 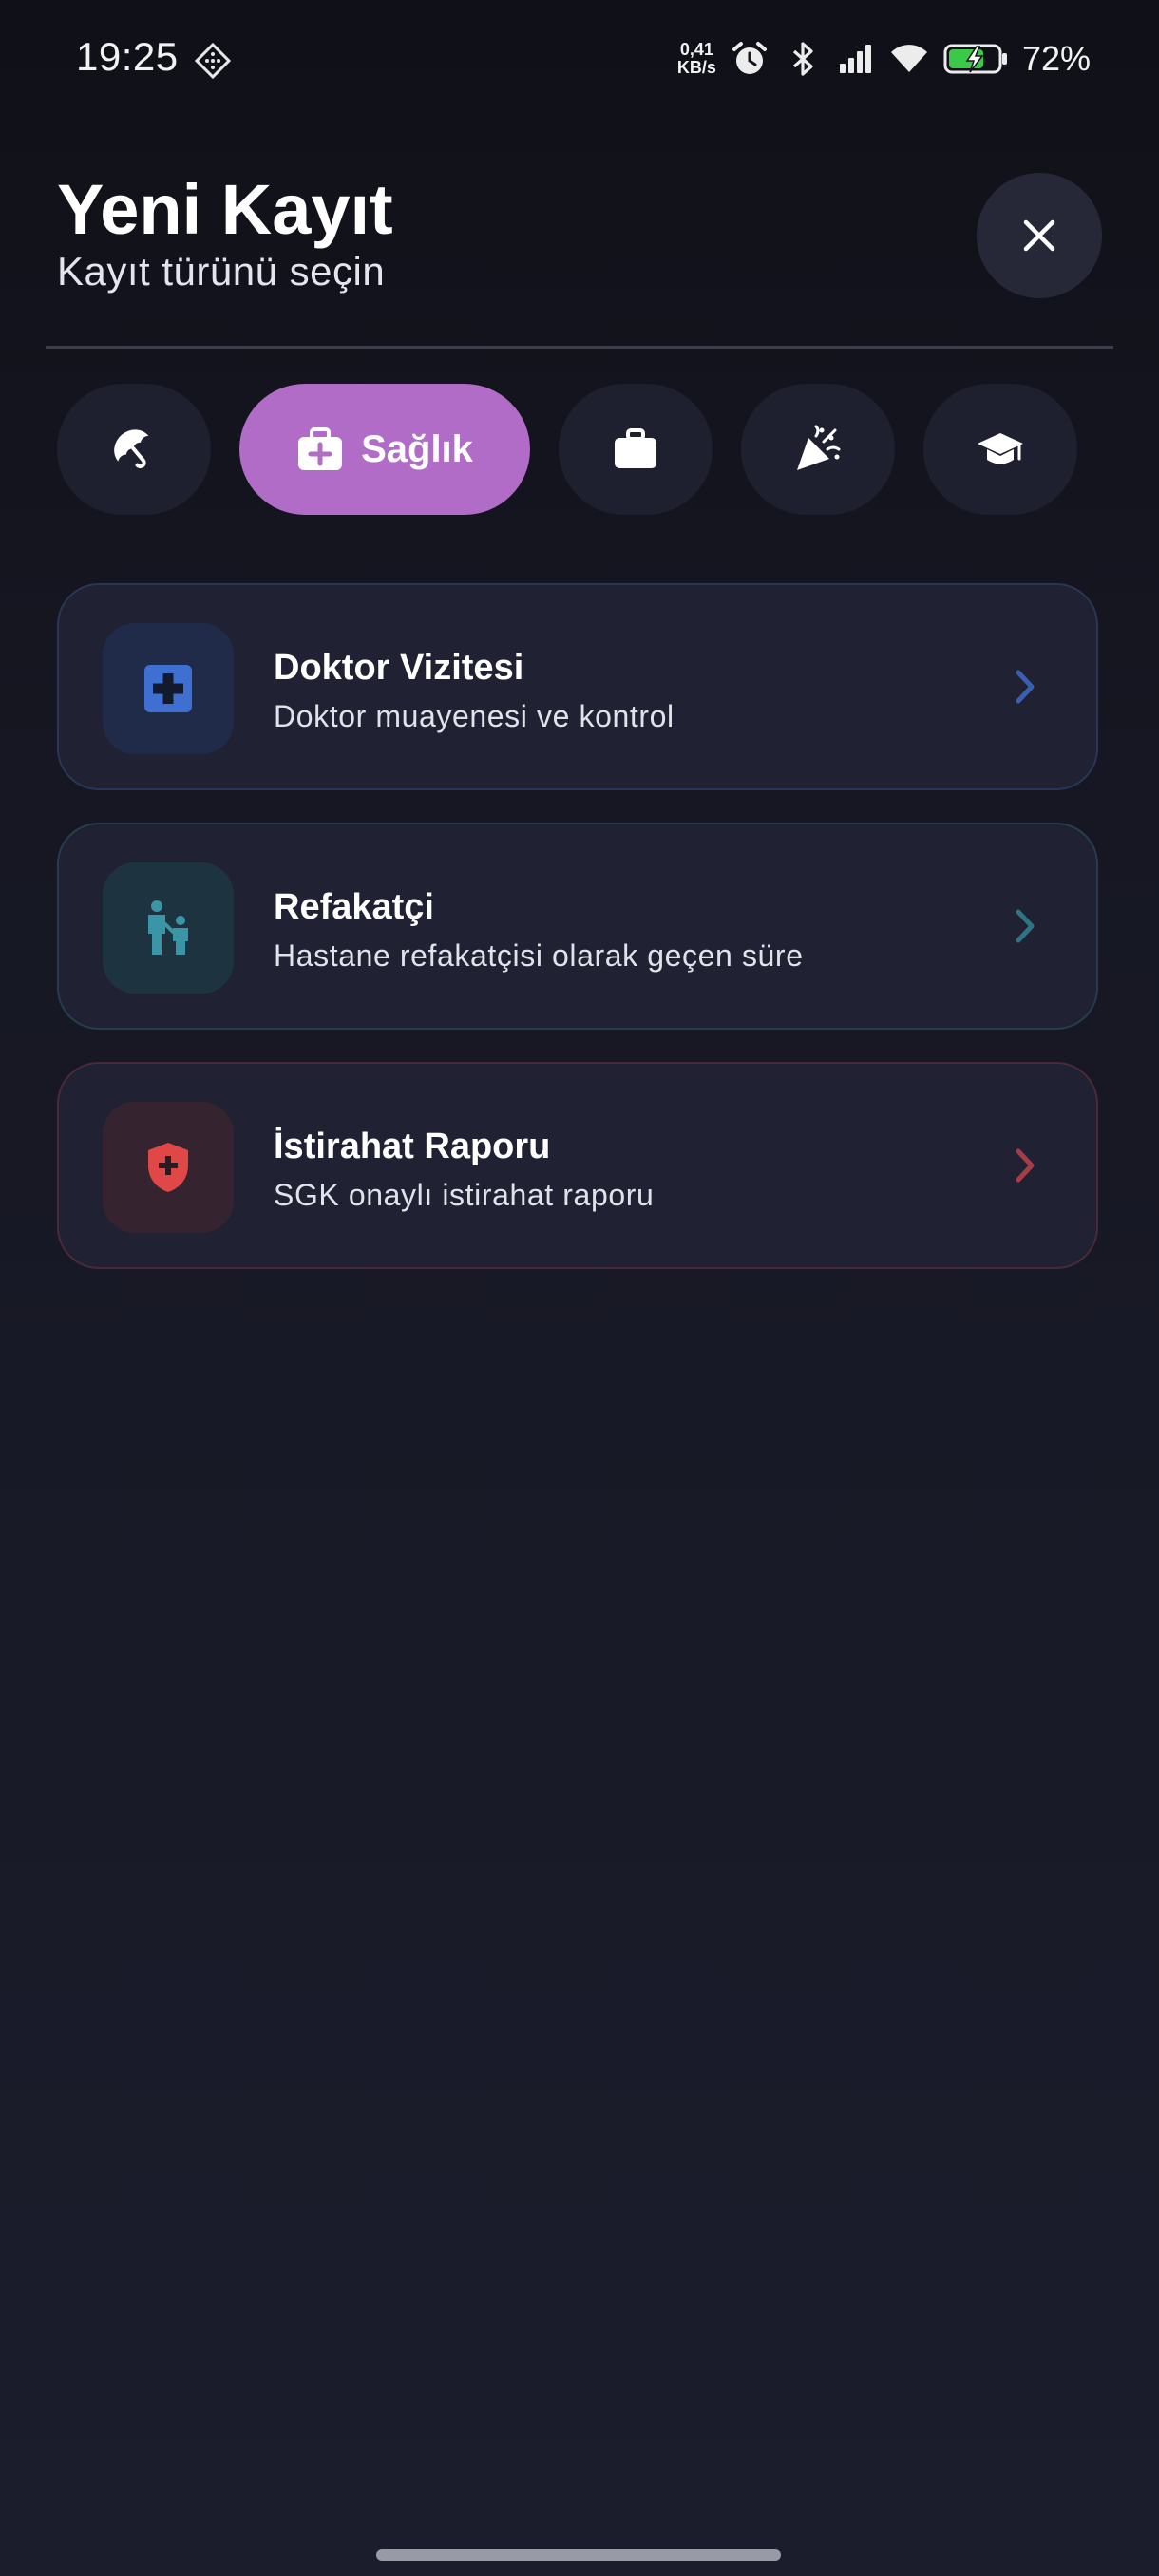 I want to click on record-description: SGK onaylı istirahat raporu, so click(x=464, y=1195).